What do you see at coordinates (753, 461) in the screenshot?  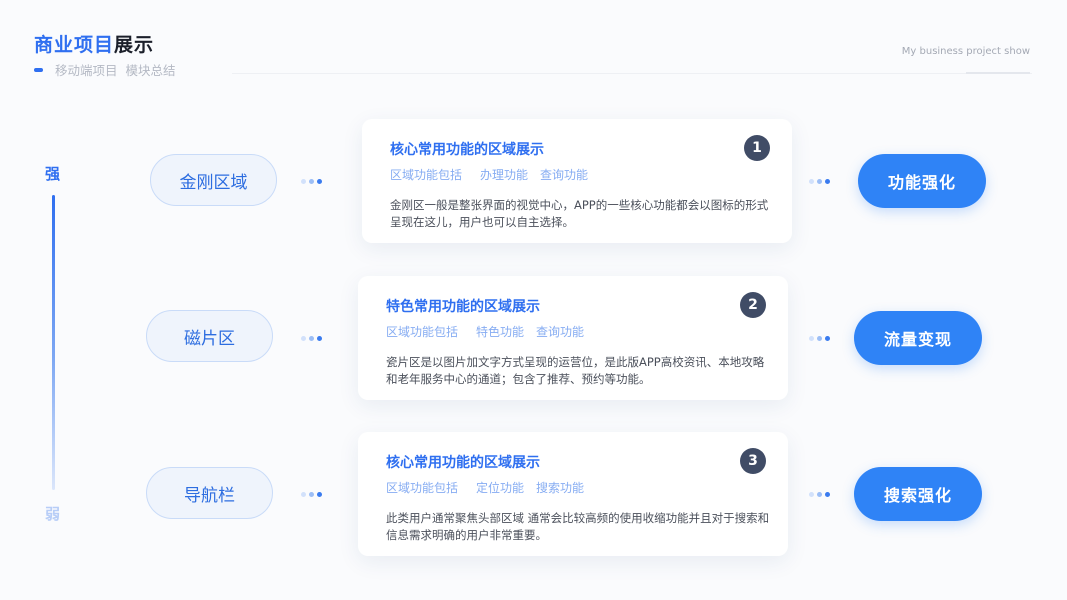 I see `card-number-badge: 3` at bounding box center [753, 461].